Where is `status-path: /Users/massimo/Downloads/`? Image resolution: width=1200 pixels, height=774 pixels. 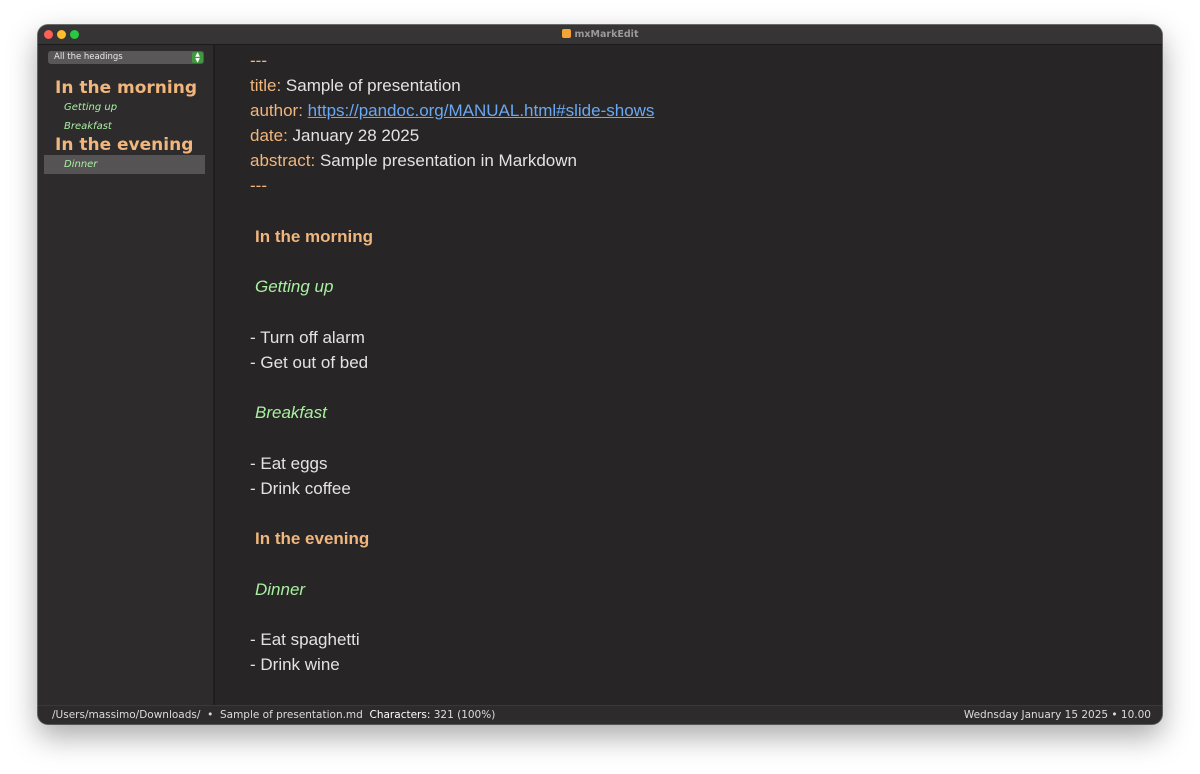 status-path: /Users/massimo/Downloads/ is located at coordinates (126, 715).